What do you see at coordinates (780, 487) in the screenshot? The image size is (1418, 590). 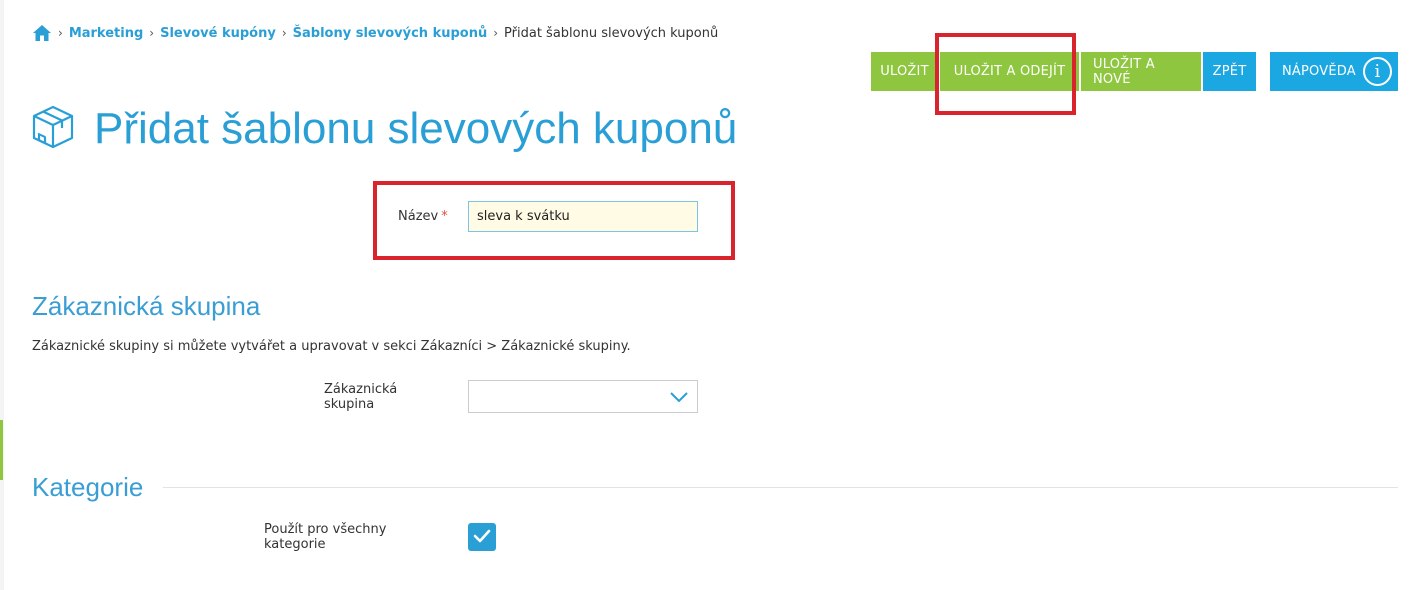 I see `section-divider` at bounding box center [780, 487].